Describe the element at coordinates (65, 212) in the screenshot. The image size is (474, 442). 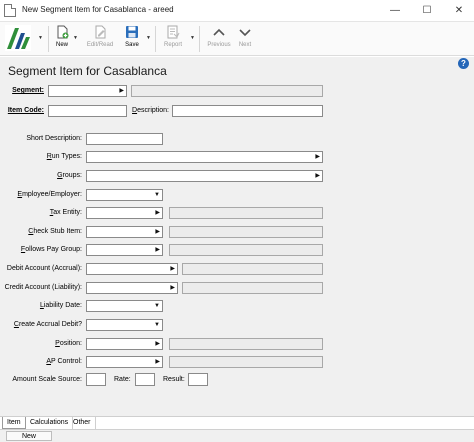
I see `tax-entity-label: Tax Entity:` at that location.